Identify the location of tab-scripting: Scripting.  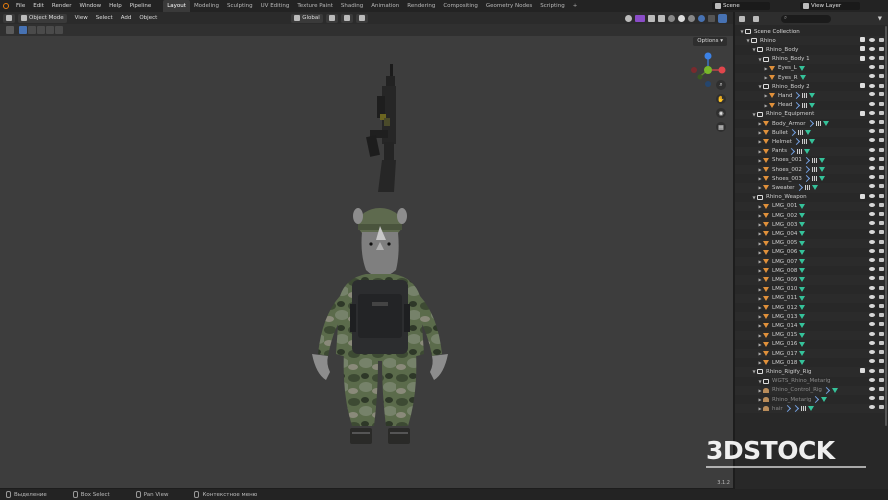
(552, 6).